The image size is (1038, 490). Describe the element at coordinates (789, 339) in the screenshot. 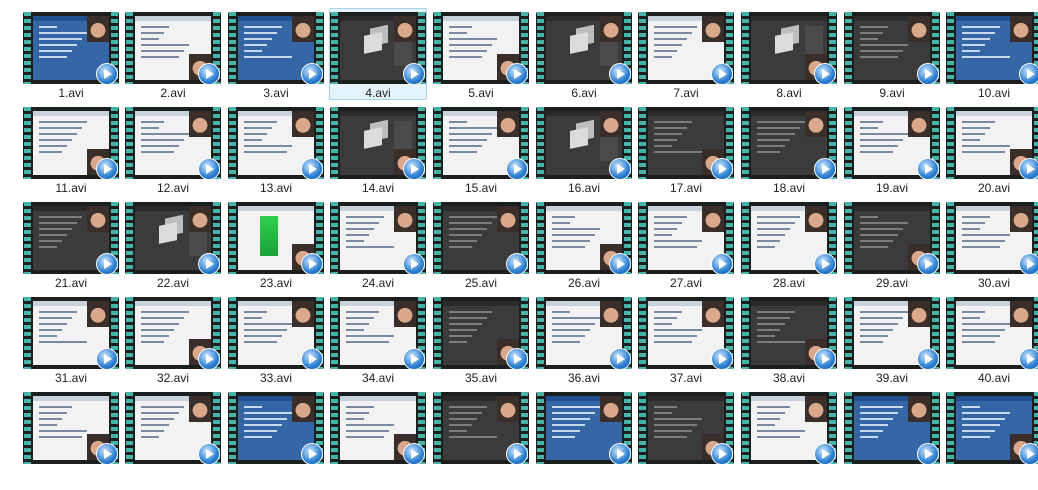

I see `file-item: 38.avi` at that location.